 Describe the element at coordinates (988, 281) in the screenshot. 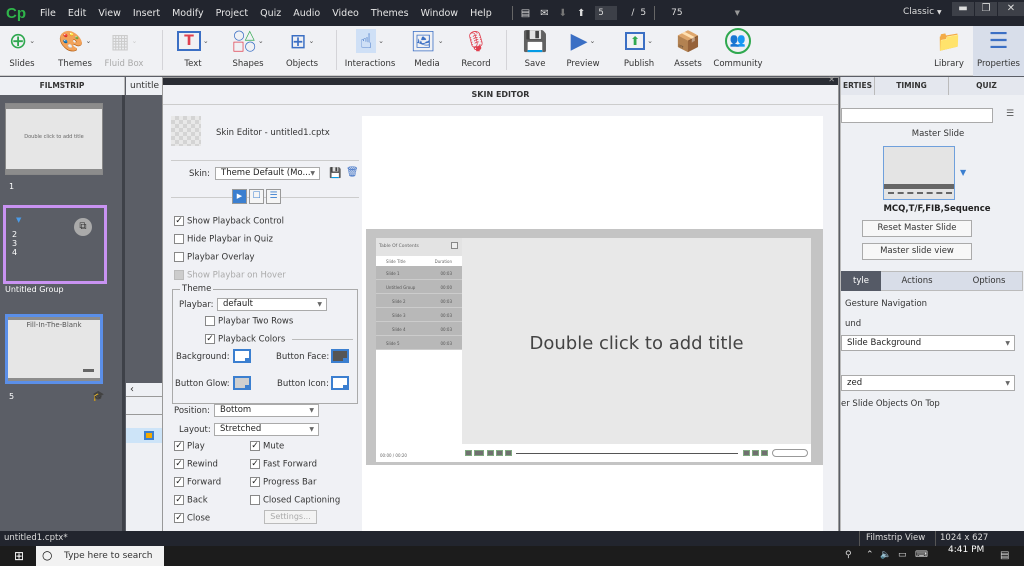

I see `tab-options: Options` at that location.